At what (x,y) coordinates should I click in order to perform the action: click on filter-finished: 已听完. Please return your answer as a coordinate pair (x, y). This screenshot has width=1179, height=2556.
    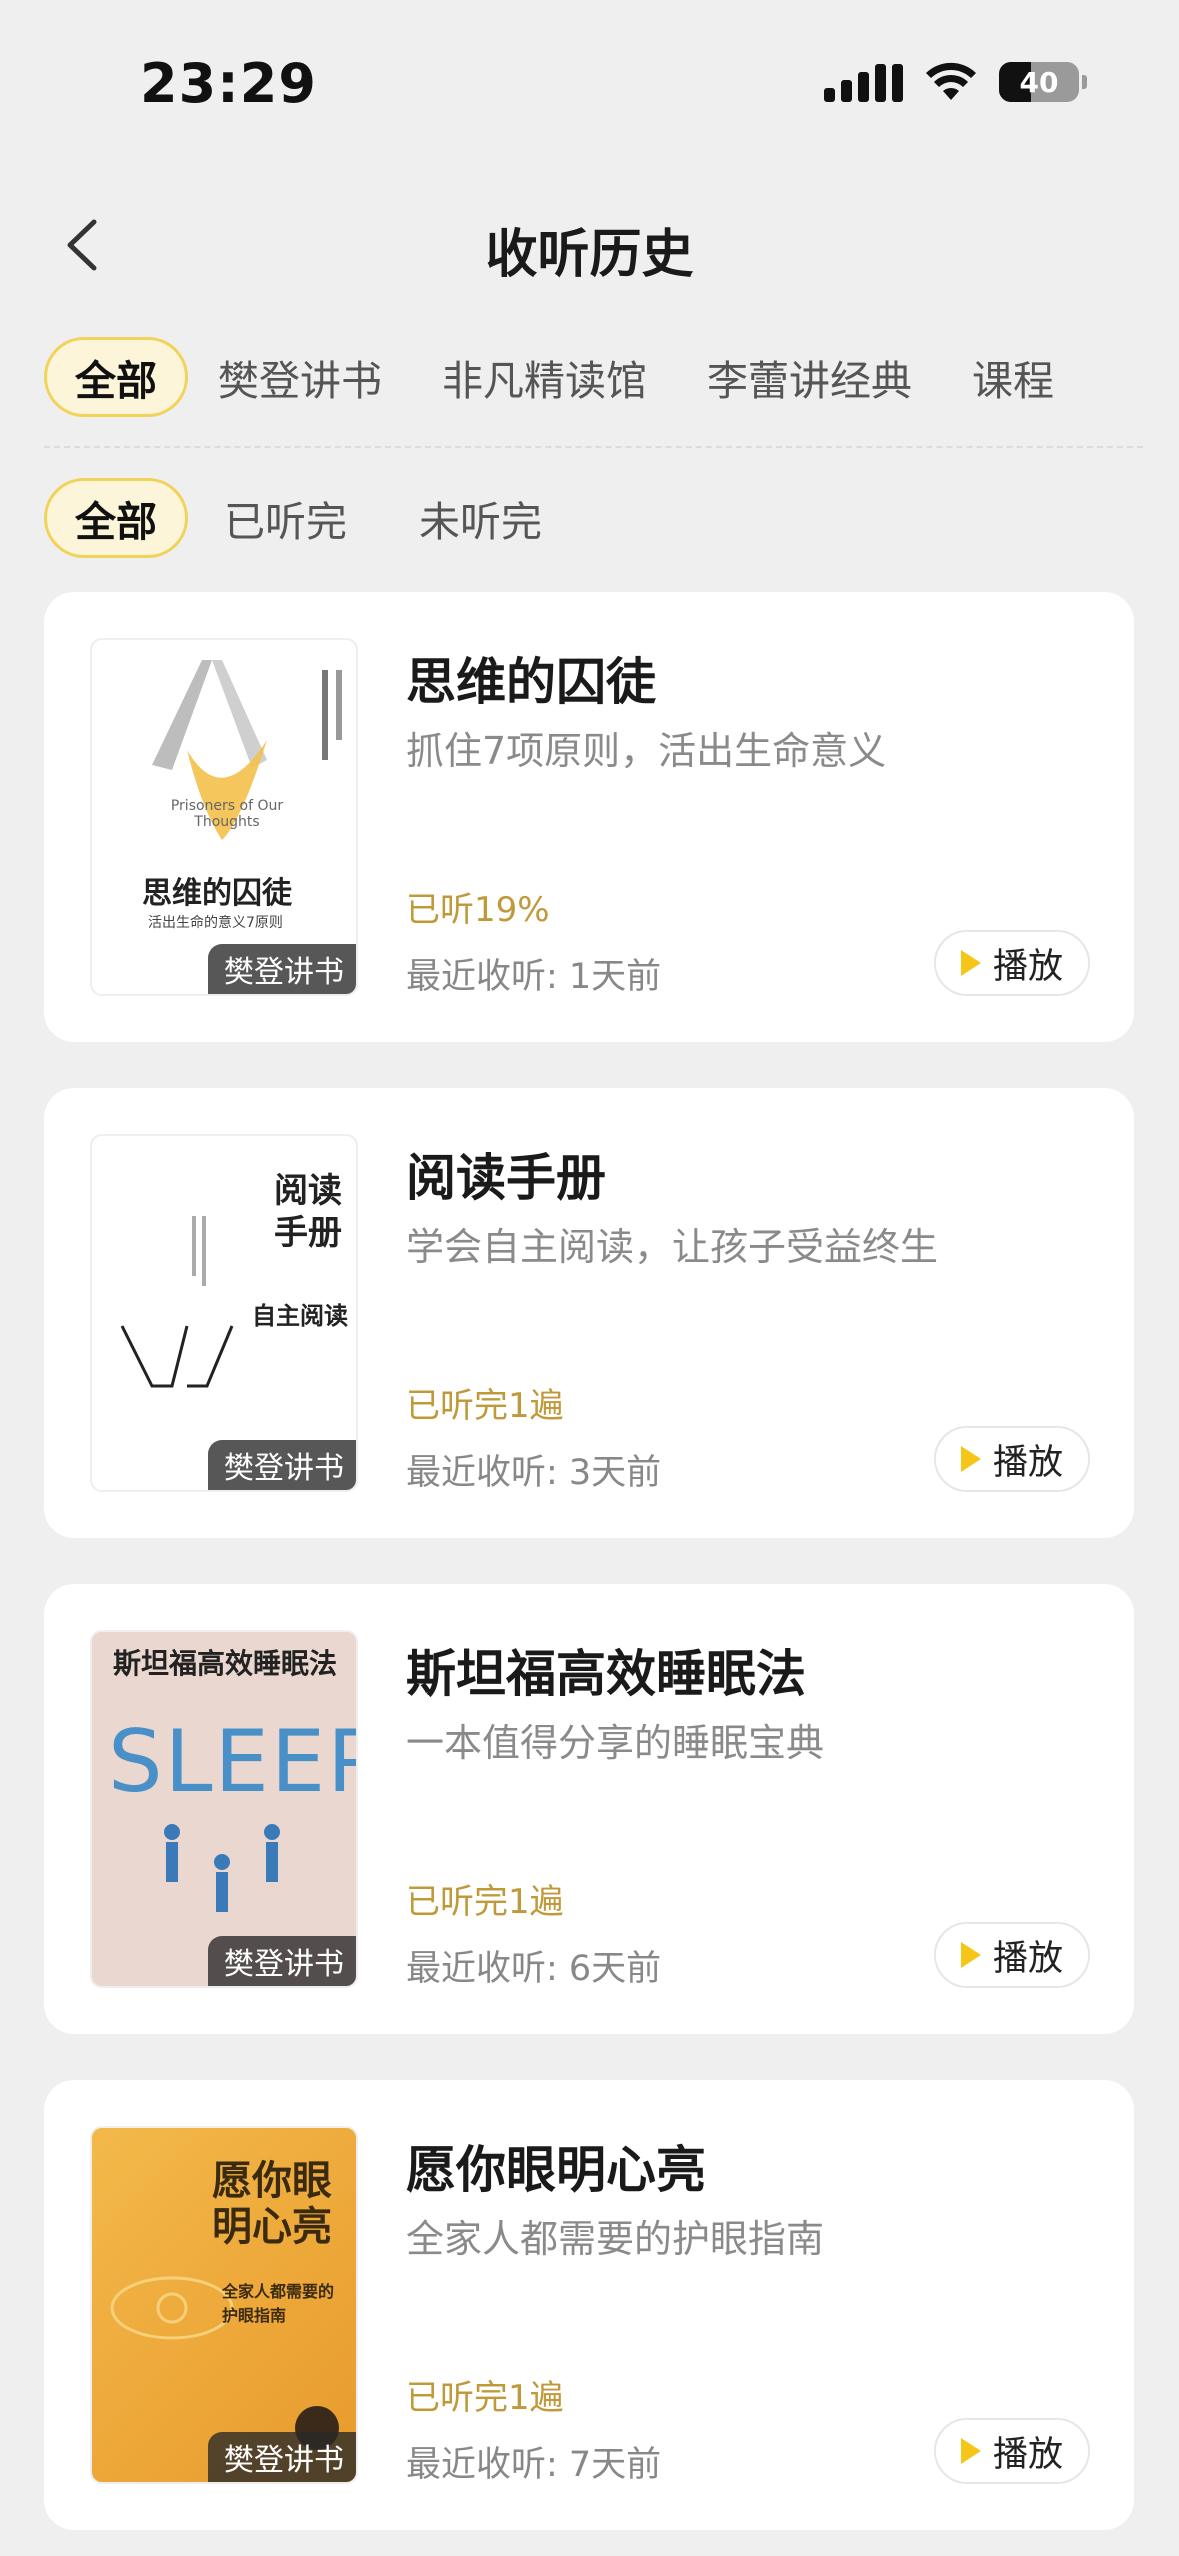
    Looking at the image, I should click on (285, 518).